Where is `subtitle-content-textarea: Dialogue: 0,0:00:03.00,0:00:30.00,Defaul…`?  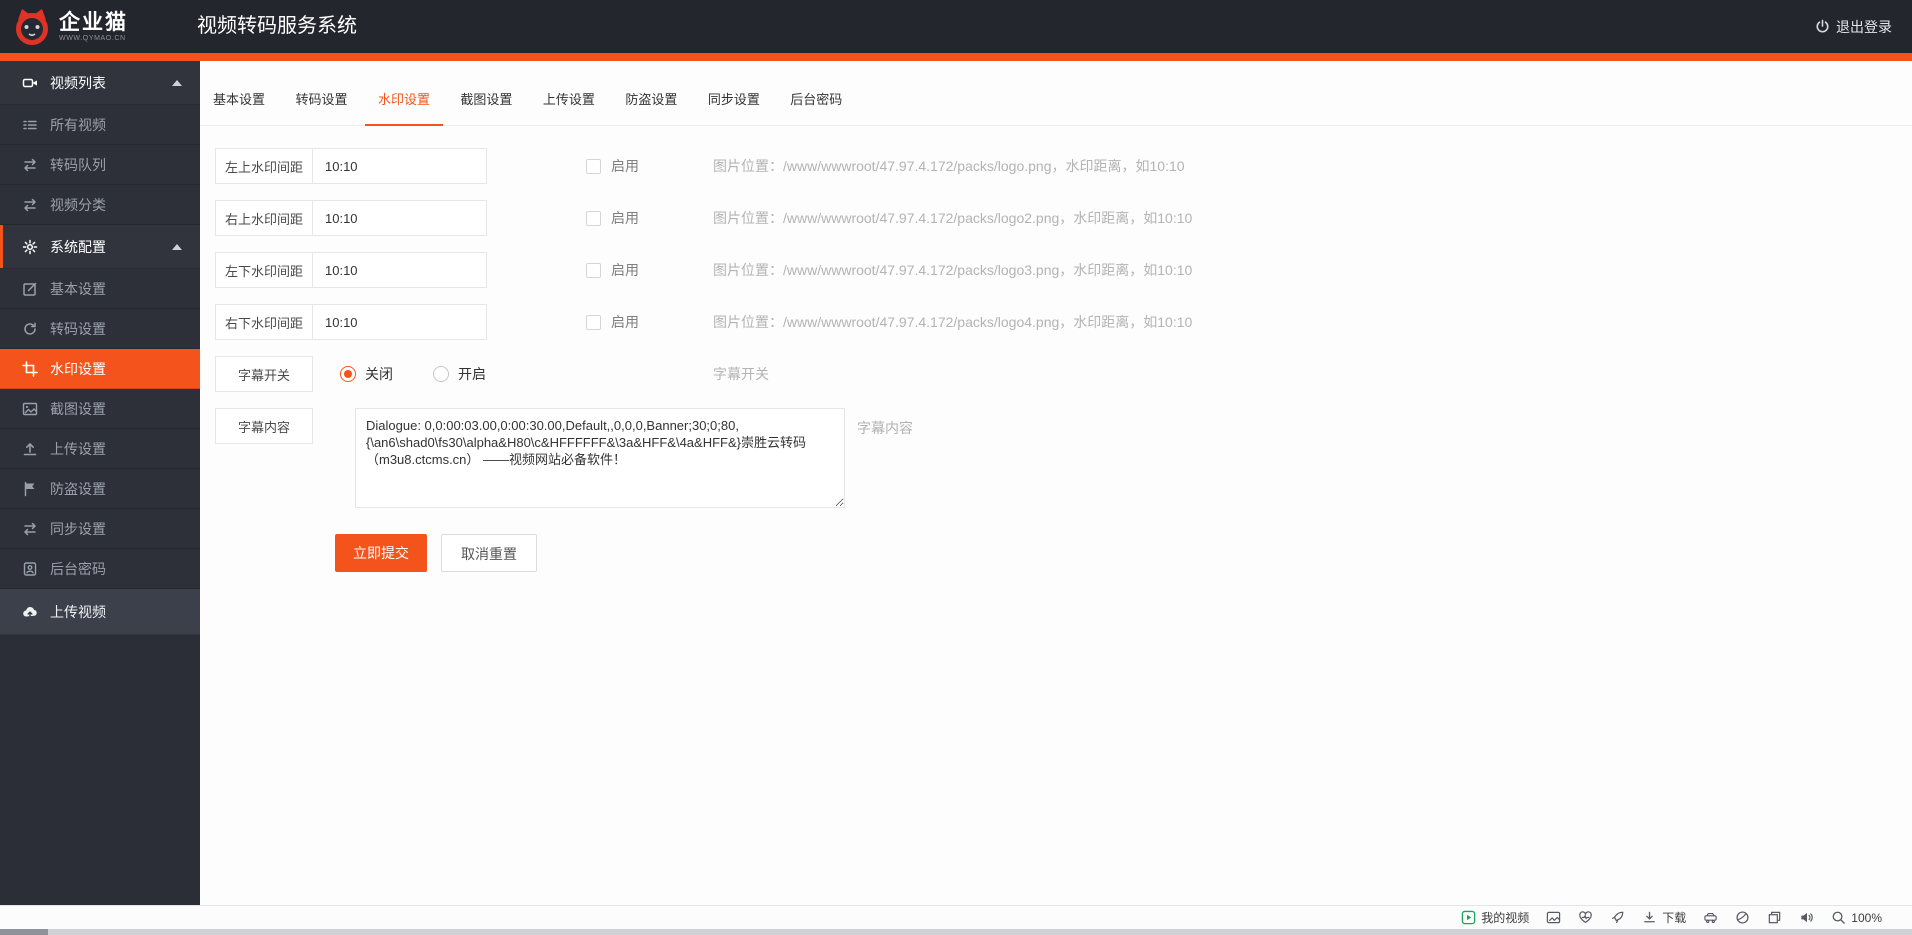 subtitle-content-textarea: Dialogue: 0,0:00:03.00,0:00:30.00,Defaul… is located at coordinates (600, 458).